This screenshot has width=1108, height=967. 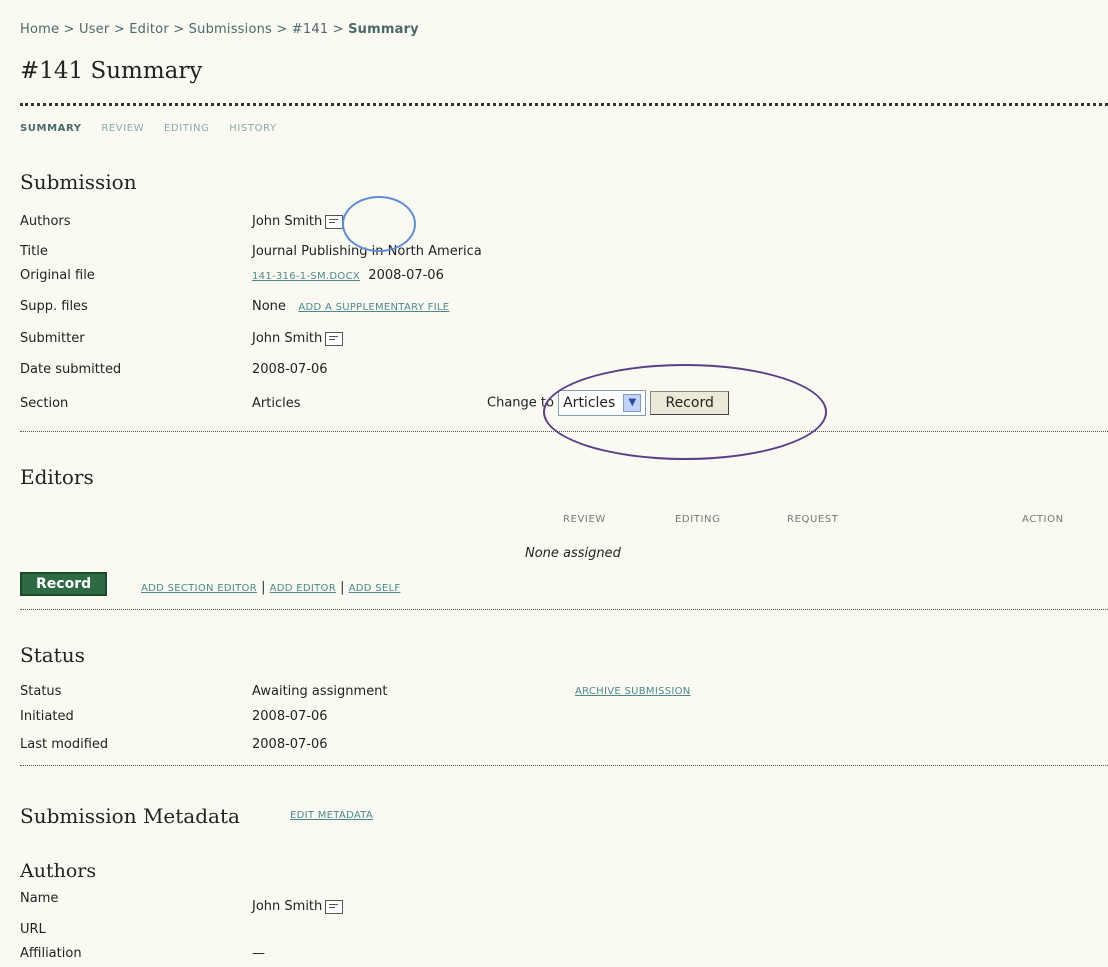 What do you see at coordinates (331, 815) in the screenshot?
I see `edit-metadata-link: EDIT METADATA` at bounding box center [331, 815].